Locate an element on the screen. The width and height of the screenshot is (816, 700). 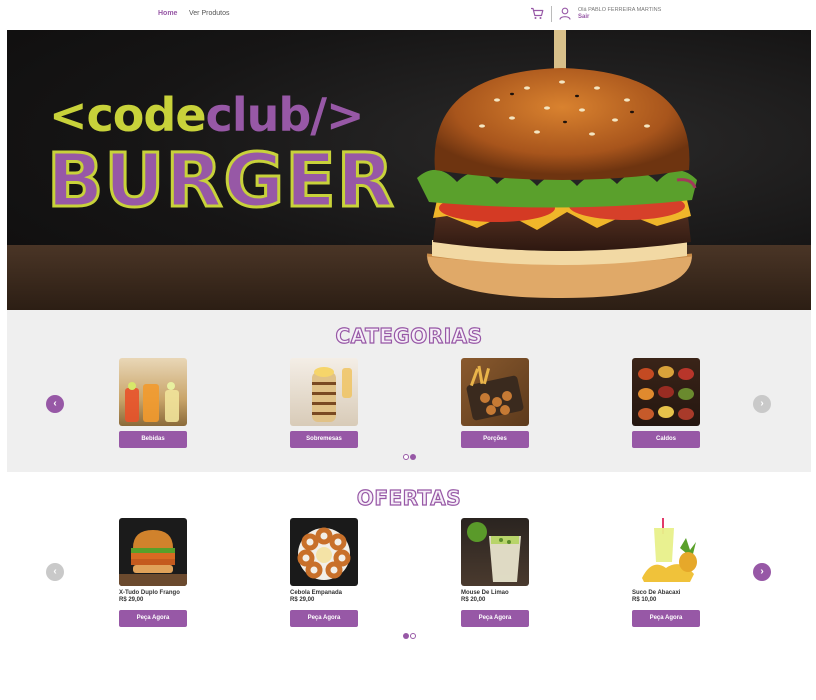
nav-home-link: Home is located at coordinates (167, 13).